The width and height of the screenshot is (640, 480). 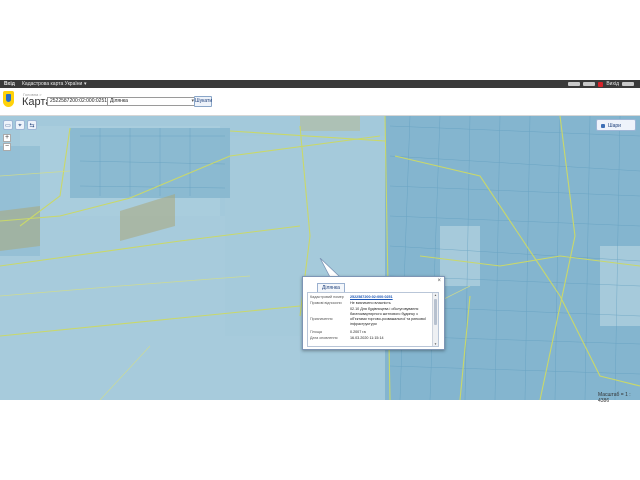 What do you see at coordinates (8, 125) in the screenshot?
I see `select-tool-button: ▭` at bounding box center [8, 125].